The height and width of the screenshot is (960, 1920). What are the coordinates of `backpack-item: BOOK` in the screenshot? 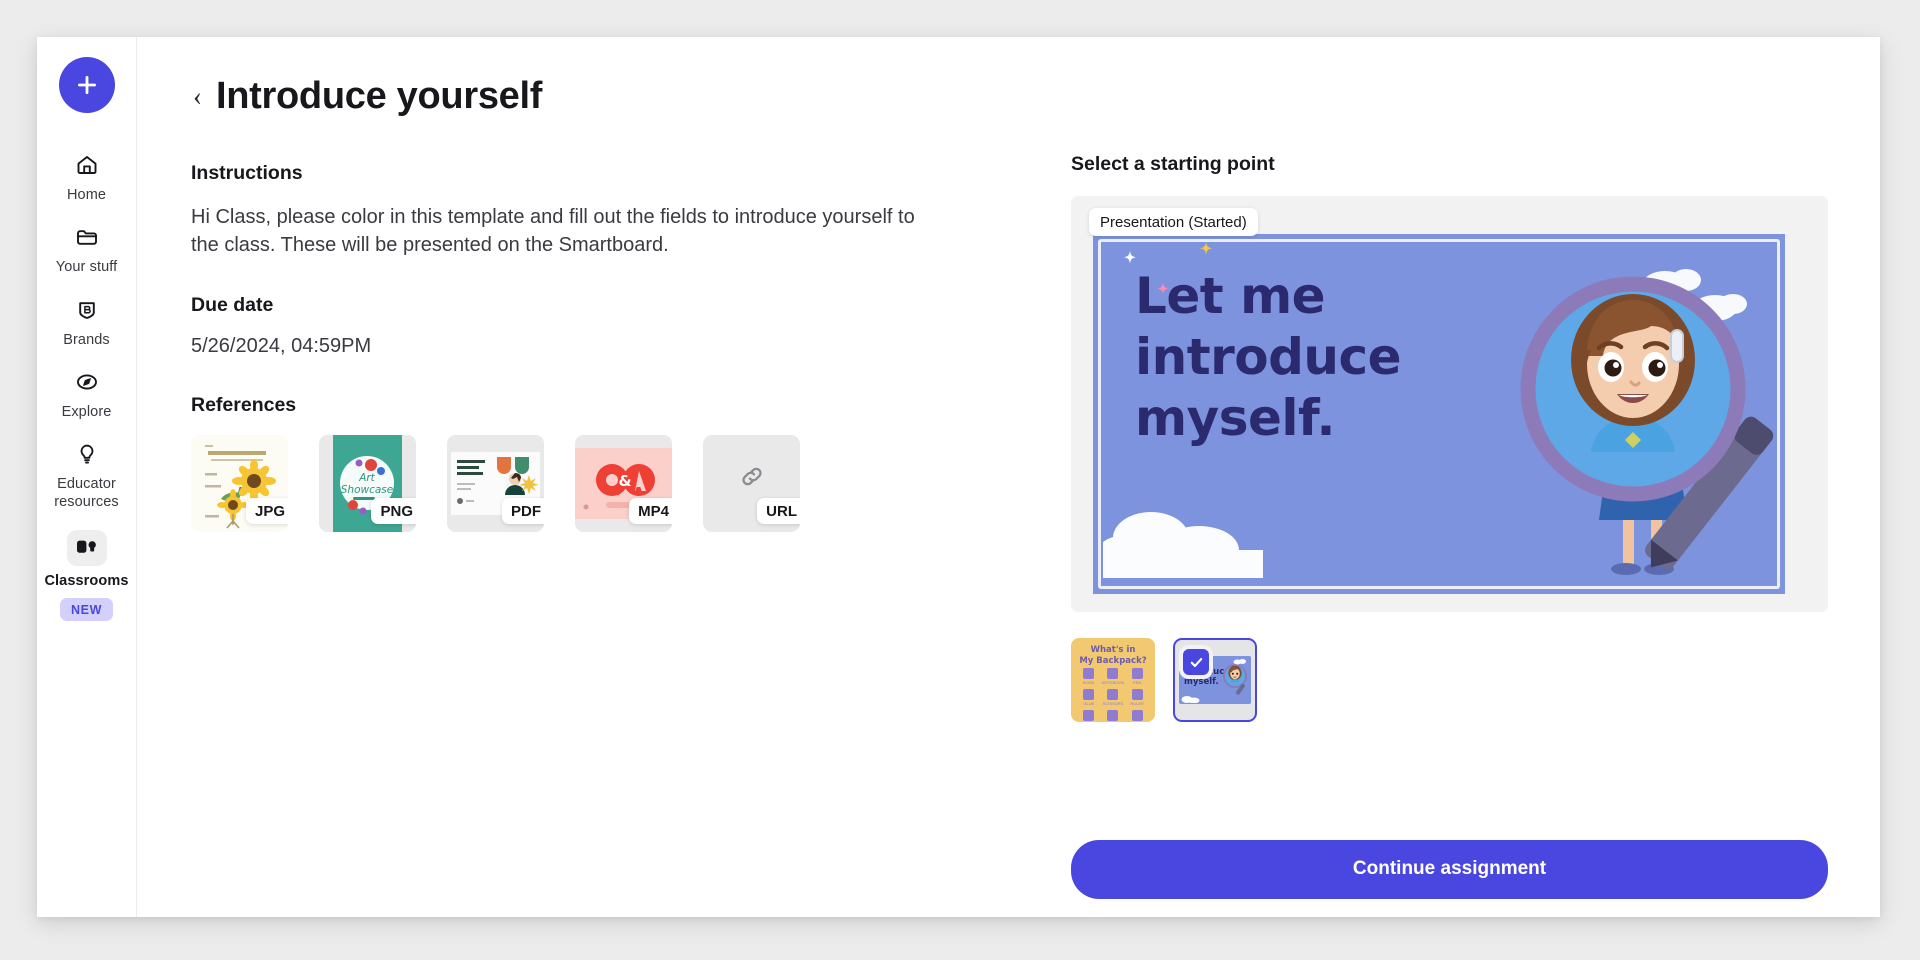 It's located at (1089, 676).